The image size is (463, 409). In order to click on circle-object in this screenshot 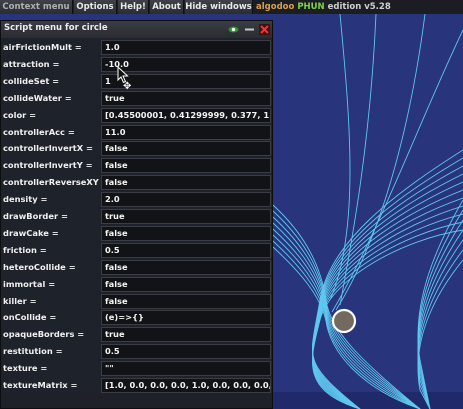, I will do `click(344, 321)`.